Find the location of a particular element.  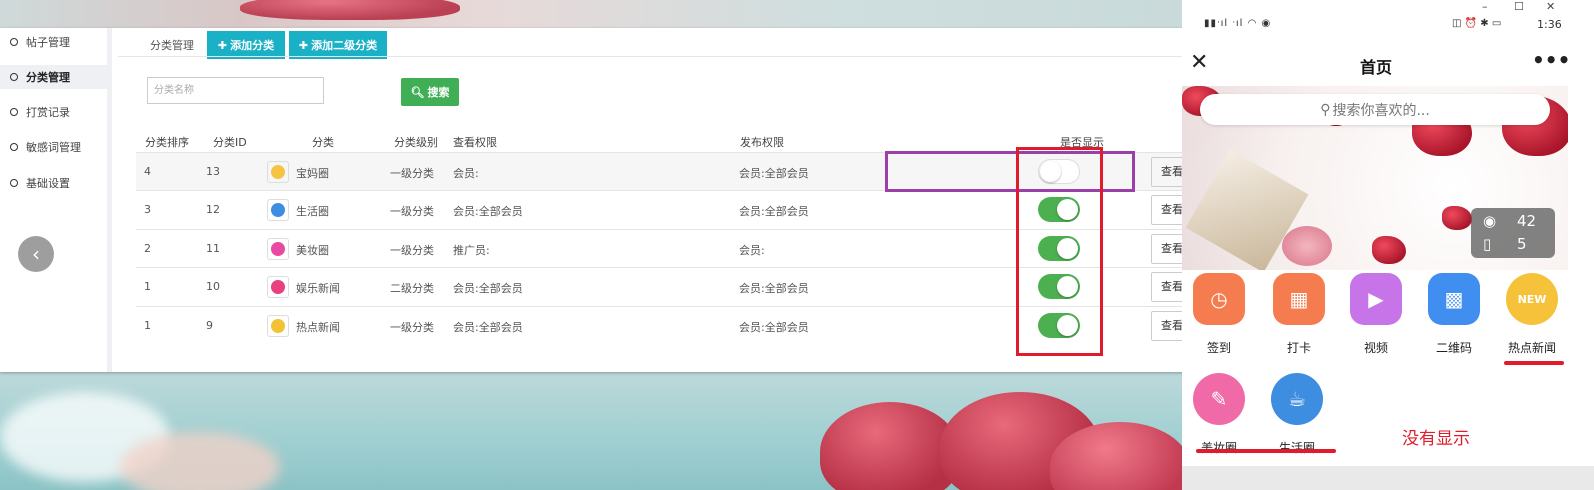

grid-item-1: ▦ 打卡 is located at coordinates (1299, 314).